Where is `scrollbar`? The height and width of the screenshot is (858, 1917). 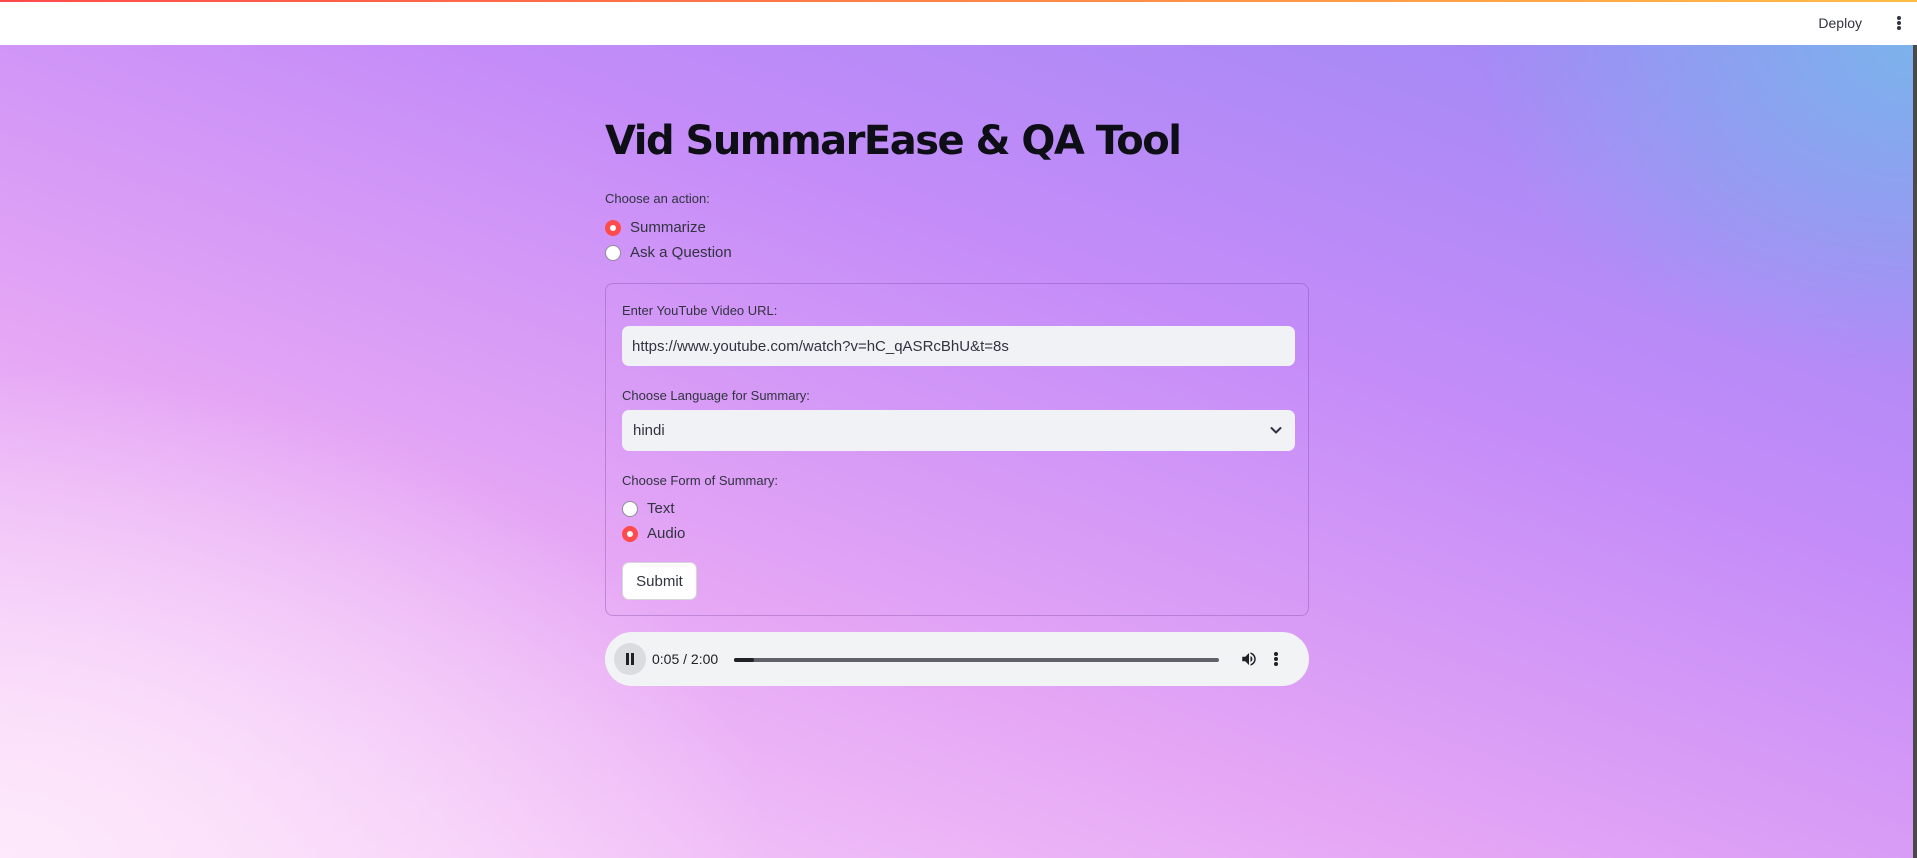
scrollbar is located at coordinates (1915, 451).